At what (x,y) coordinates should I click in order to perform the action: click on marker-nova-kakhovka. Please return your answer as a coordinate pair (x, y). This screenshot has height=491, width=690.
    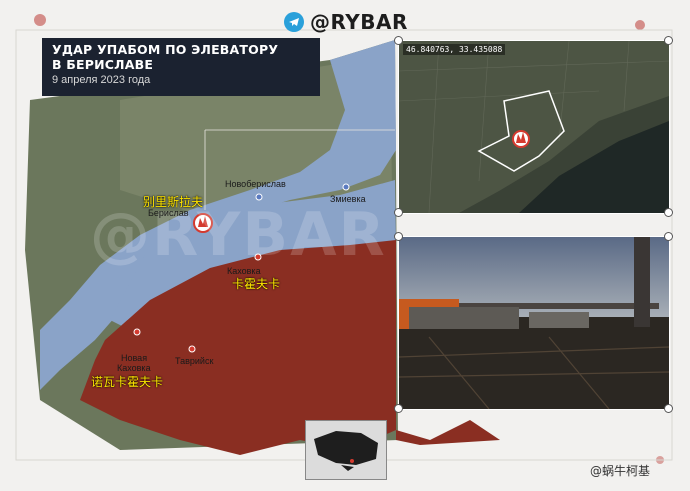
    Looking at the image, I should click on (137, 332).